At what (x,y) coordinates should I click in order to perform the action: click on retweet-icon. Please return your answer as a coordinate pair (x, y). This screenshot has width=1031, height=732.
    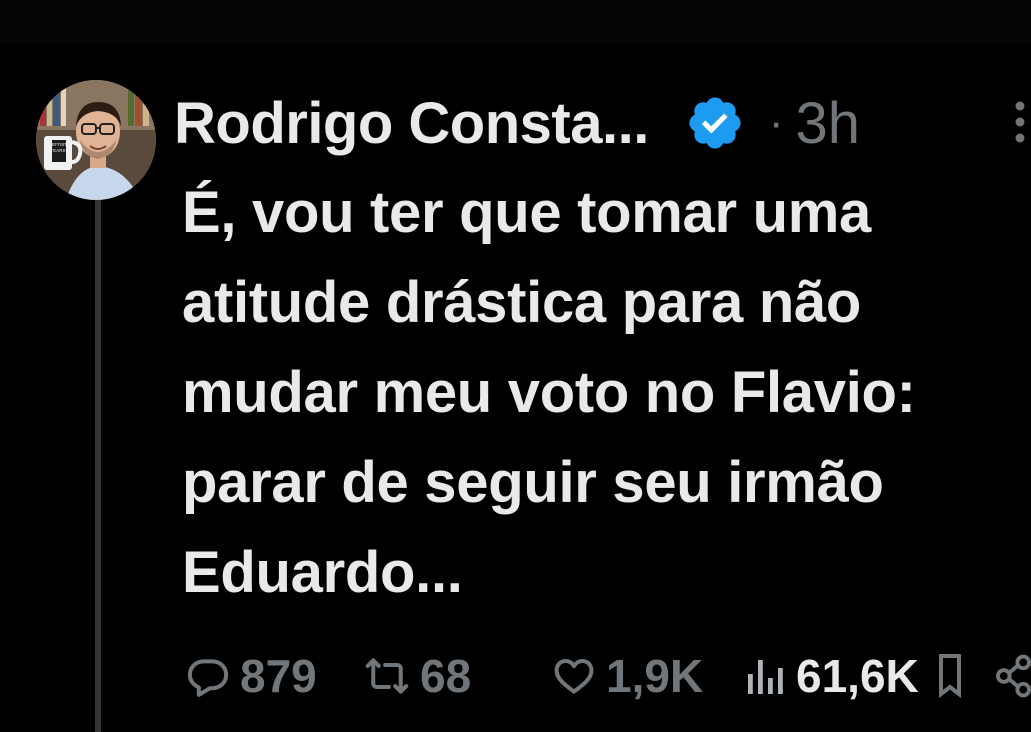
    Looking at the image, I should click on (387, 676).